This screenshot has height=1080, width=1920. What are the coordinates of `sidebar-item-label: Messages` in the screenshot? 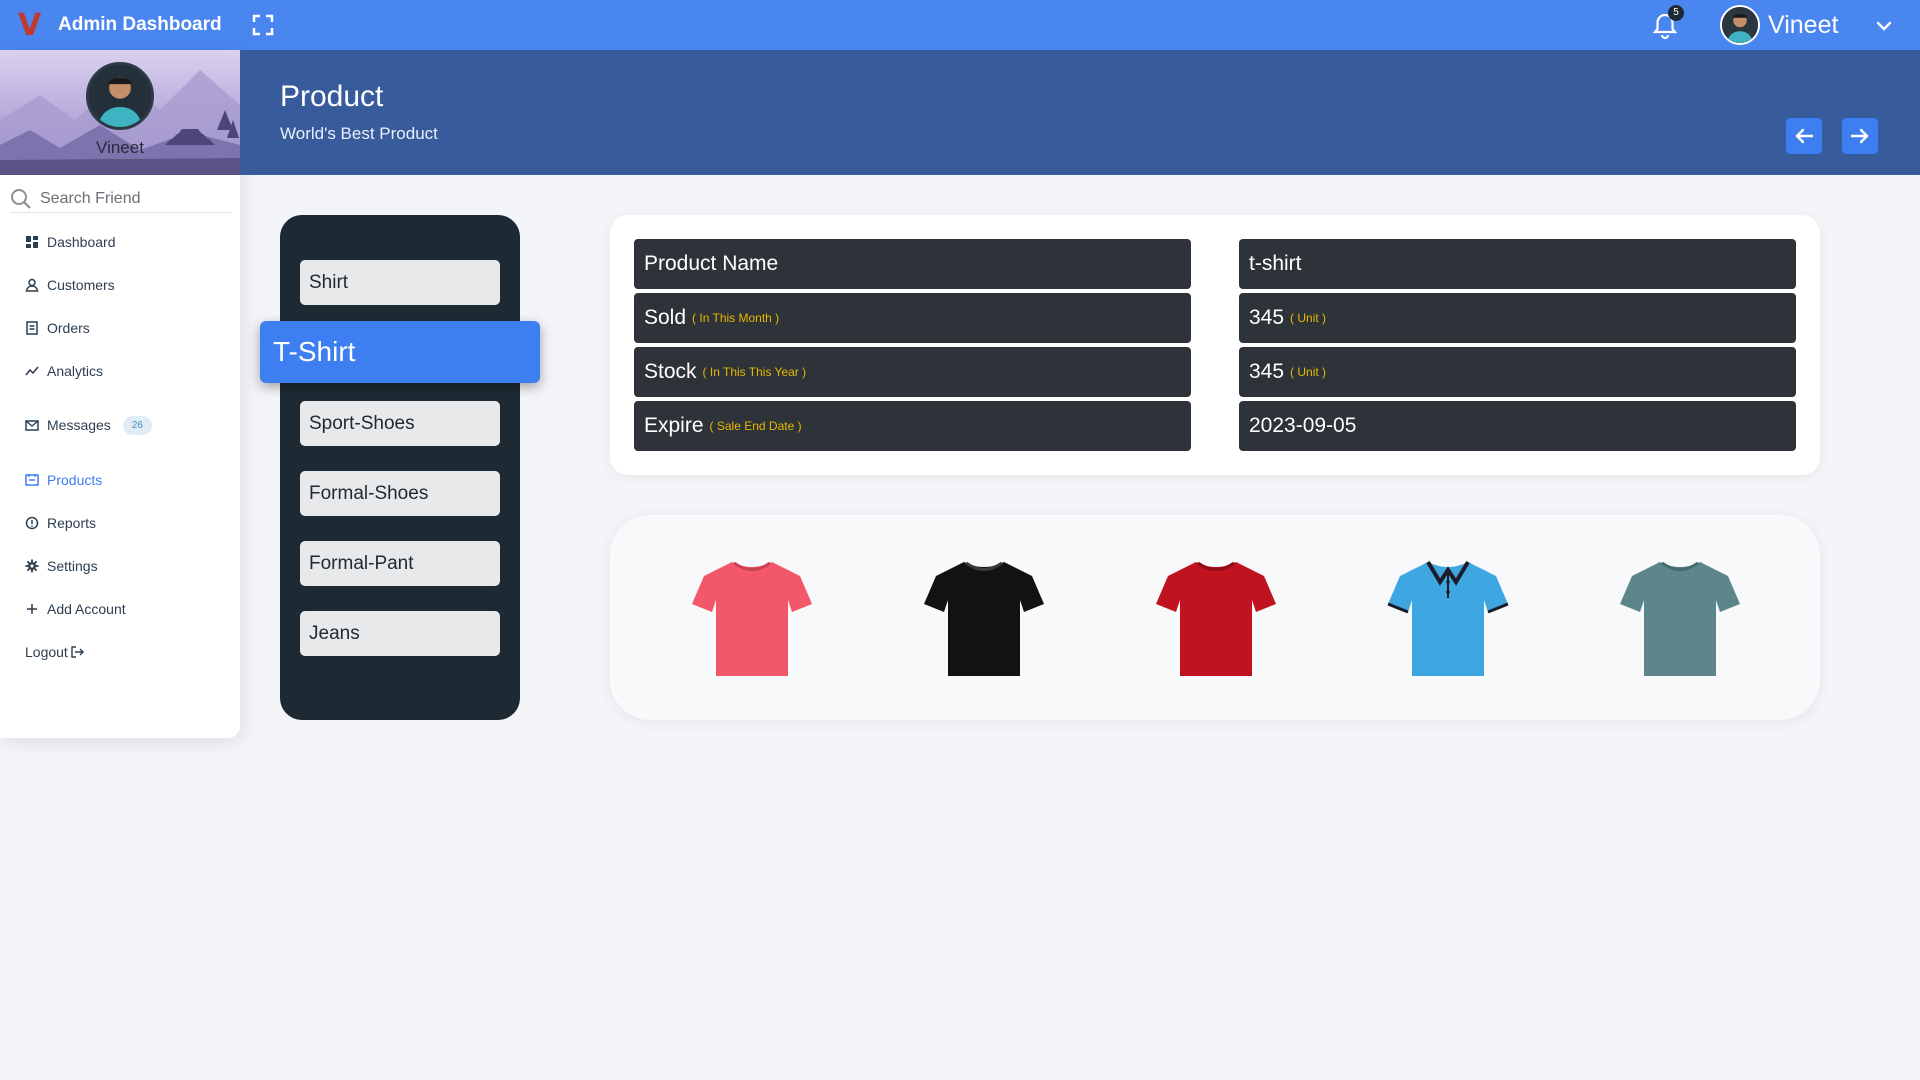 It's located at (79, 425).